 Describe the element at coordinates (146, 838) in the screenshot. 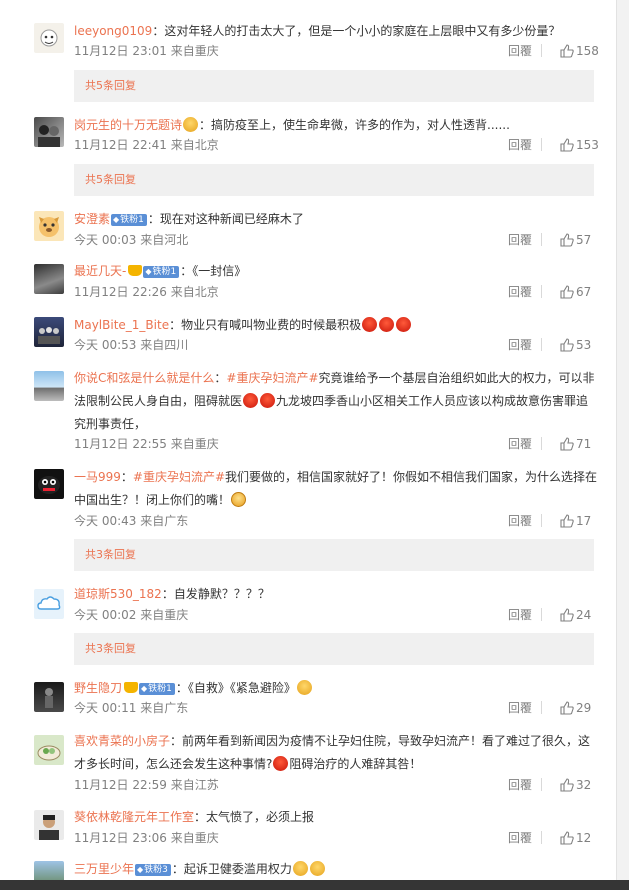

I see `comment-meta: 11月12日 23:06 来自重庆` at that location.